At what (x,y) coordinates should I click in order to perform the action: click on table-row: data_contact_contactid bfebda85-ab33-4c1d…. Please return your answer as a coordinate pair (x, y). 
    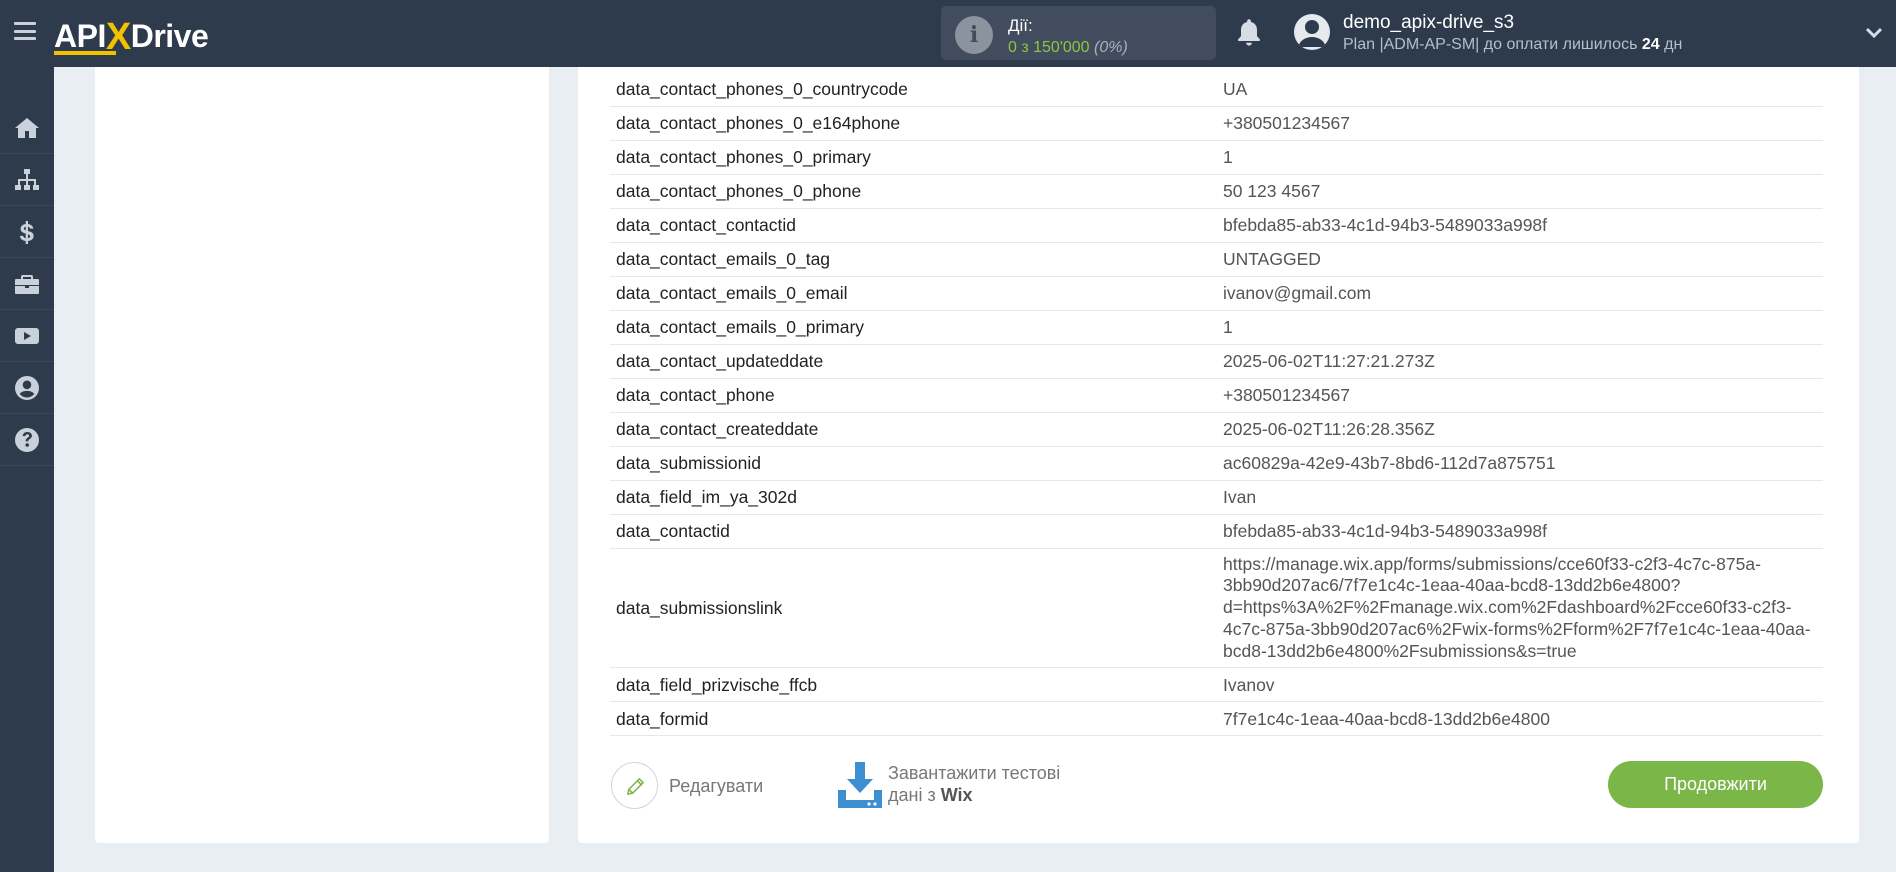
    Looking at the image, I should click on (1216, 225).